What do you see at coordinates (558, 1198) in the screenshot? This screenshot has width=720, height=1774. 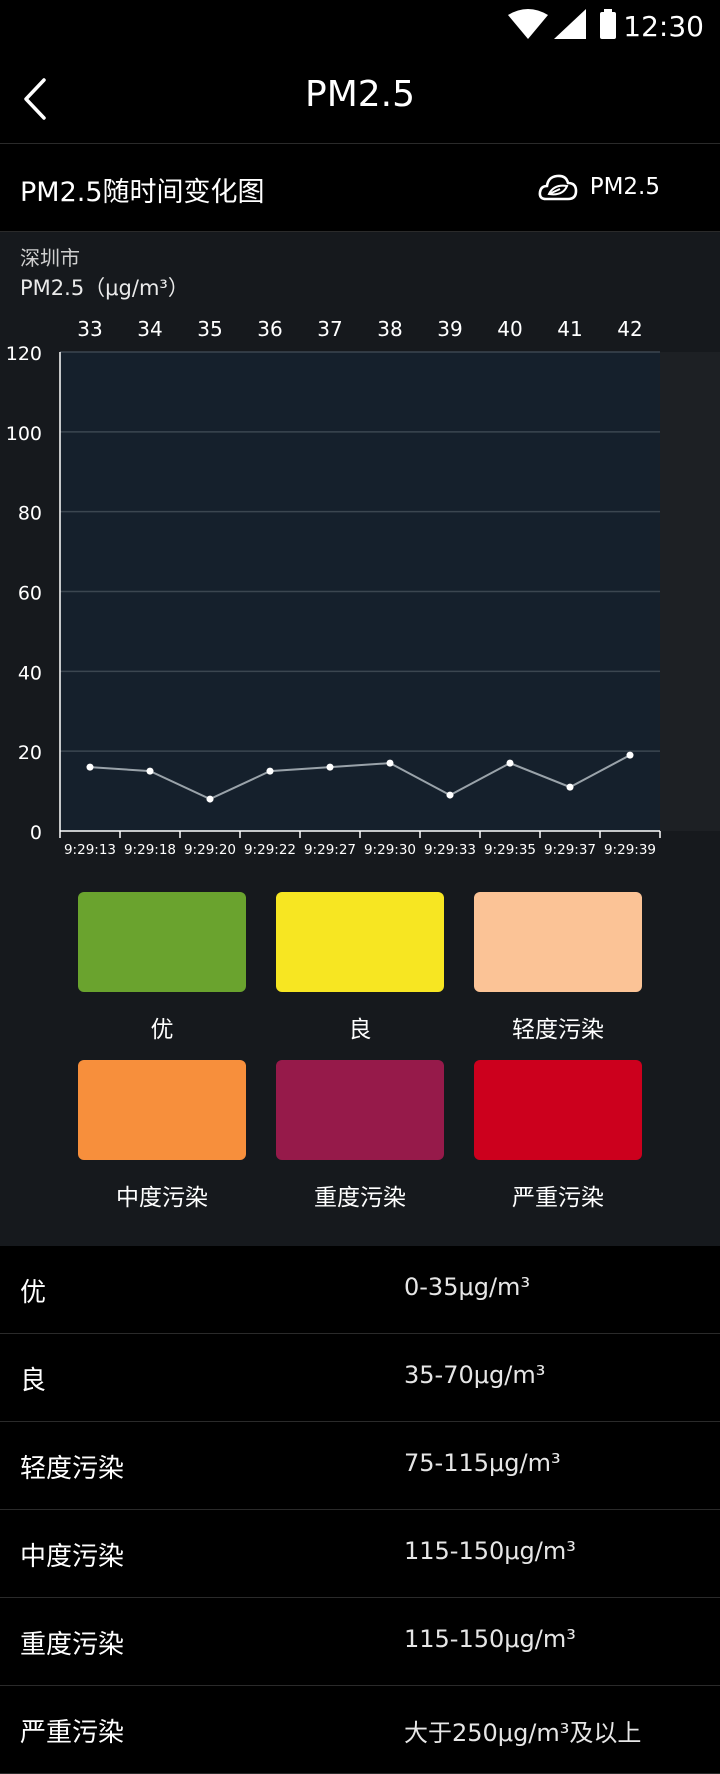 I see `legend-label: 严重污染` at bounding box center [558, 1198].